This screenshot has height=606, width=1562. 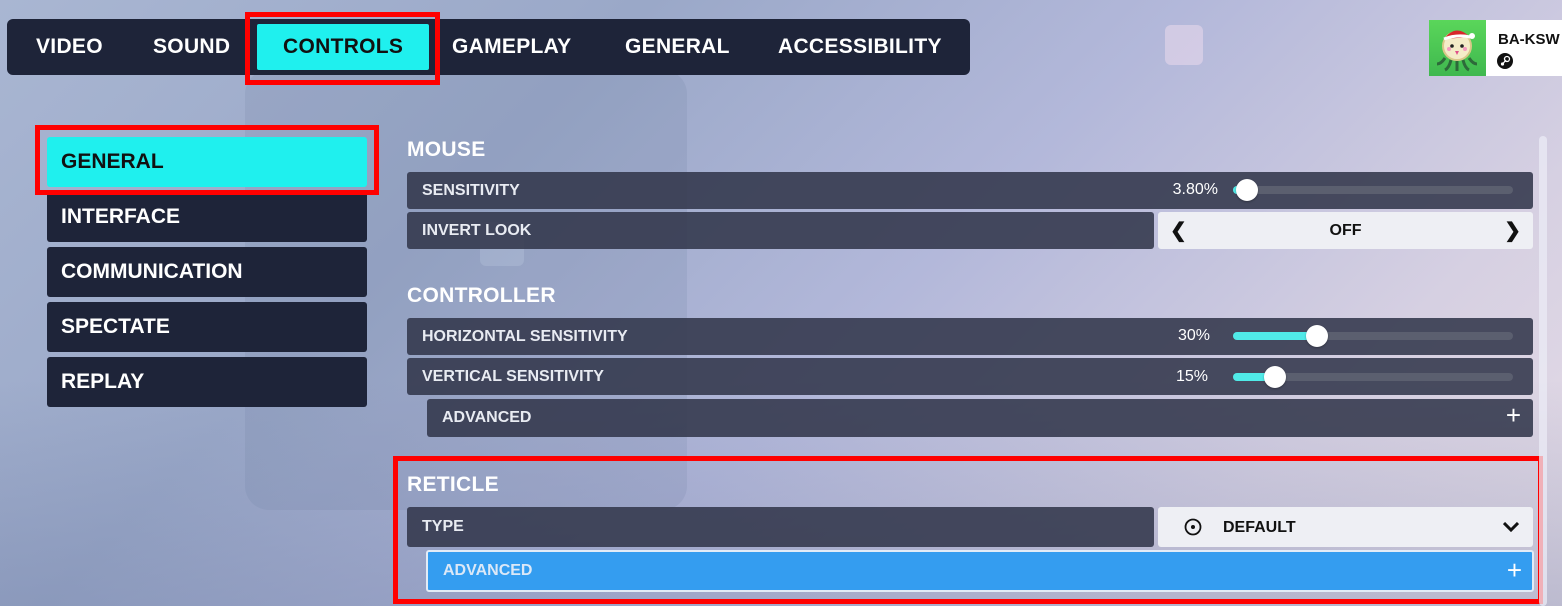 What do you see at coordinates (1345, 527) in the screenshot?
I see `reticle-type-dropdown: DEFAULT` at bounding box center [1345, 527].